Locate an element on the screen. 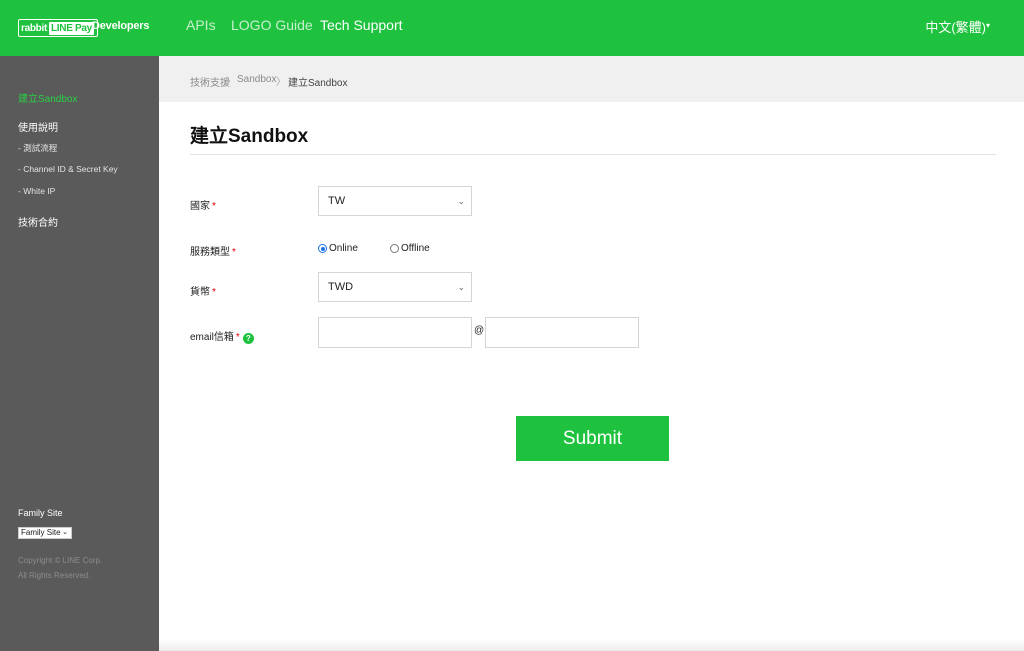 This screenshot has height=651, width=1024. nav-tech-support: Tech Support is located at coordinates (361, 25).